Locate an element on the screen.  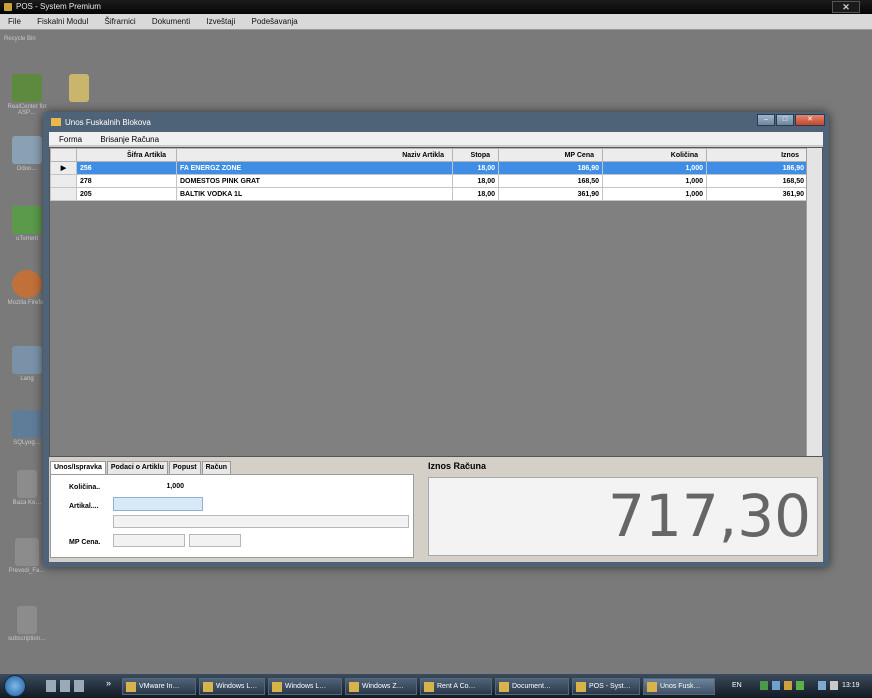
col-header-sifra: Šifra Artikla is located at coordinates (126, 155).